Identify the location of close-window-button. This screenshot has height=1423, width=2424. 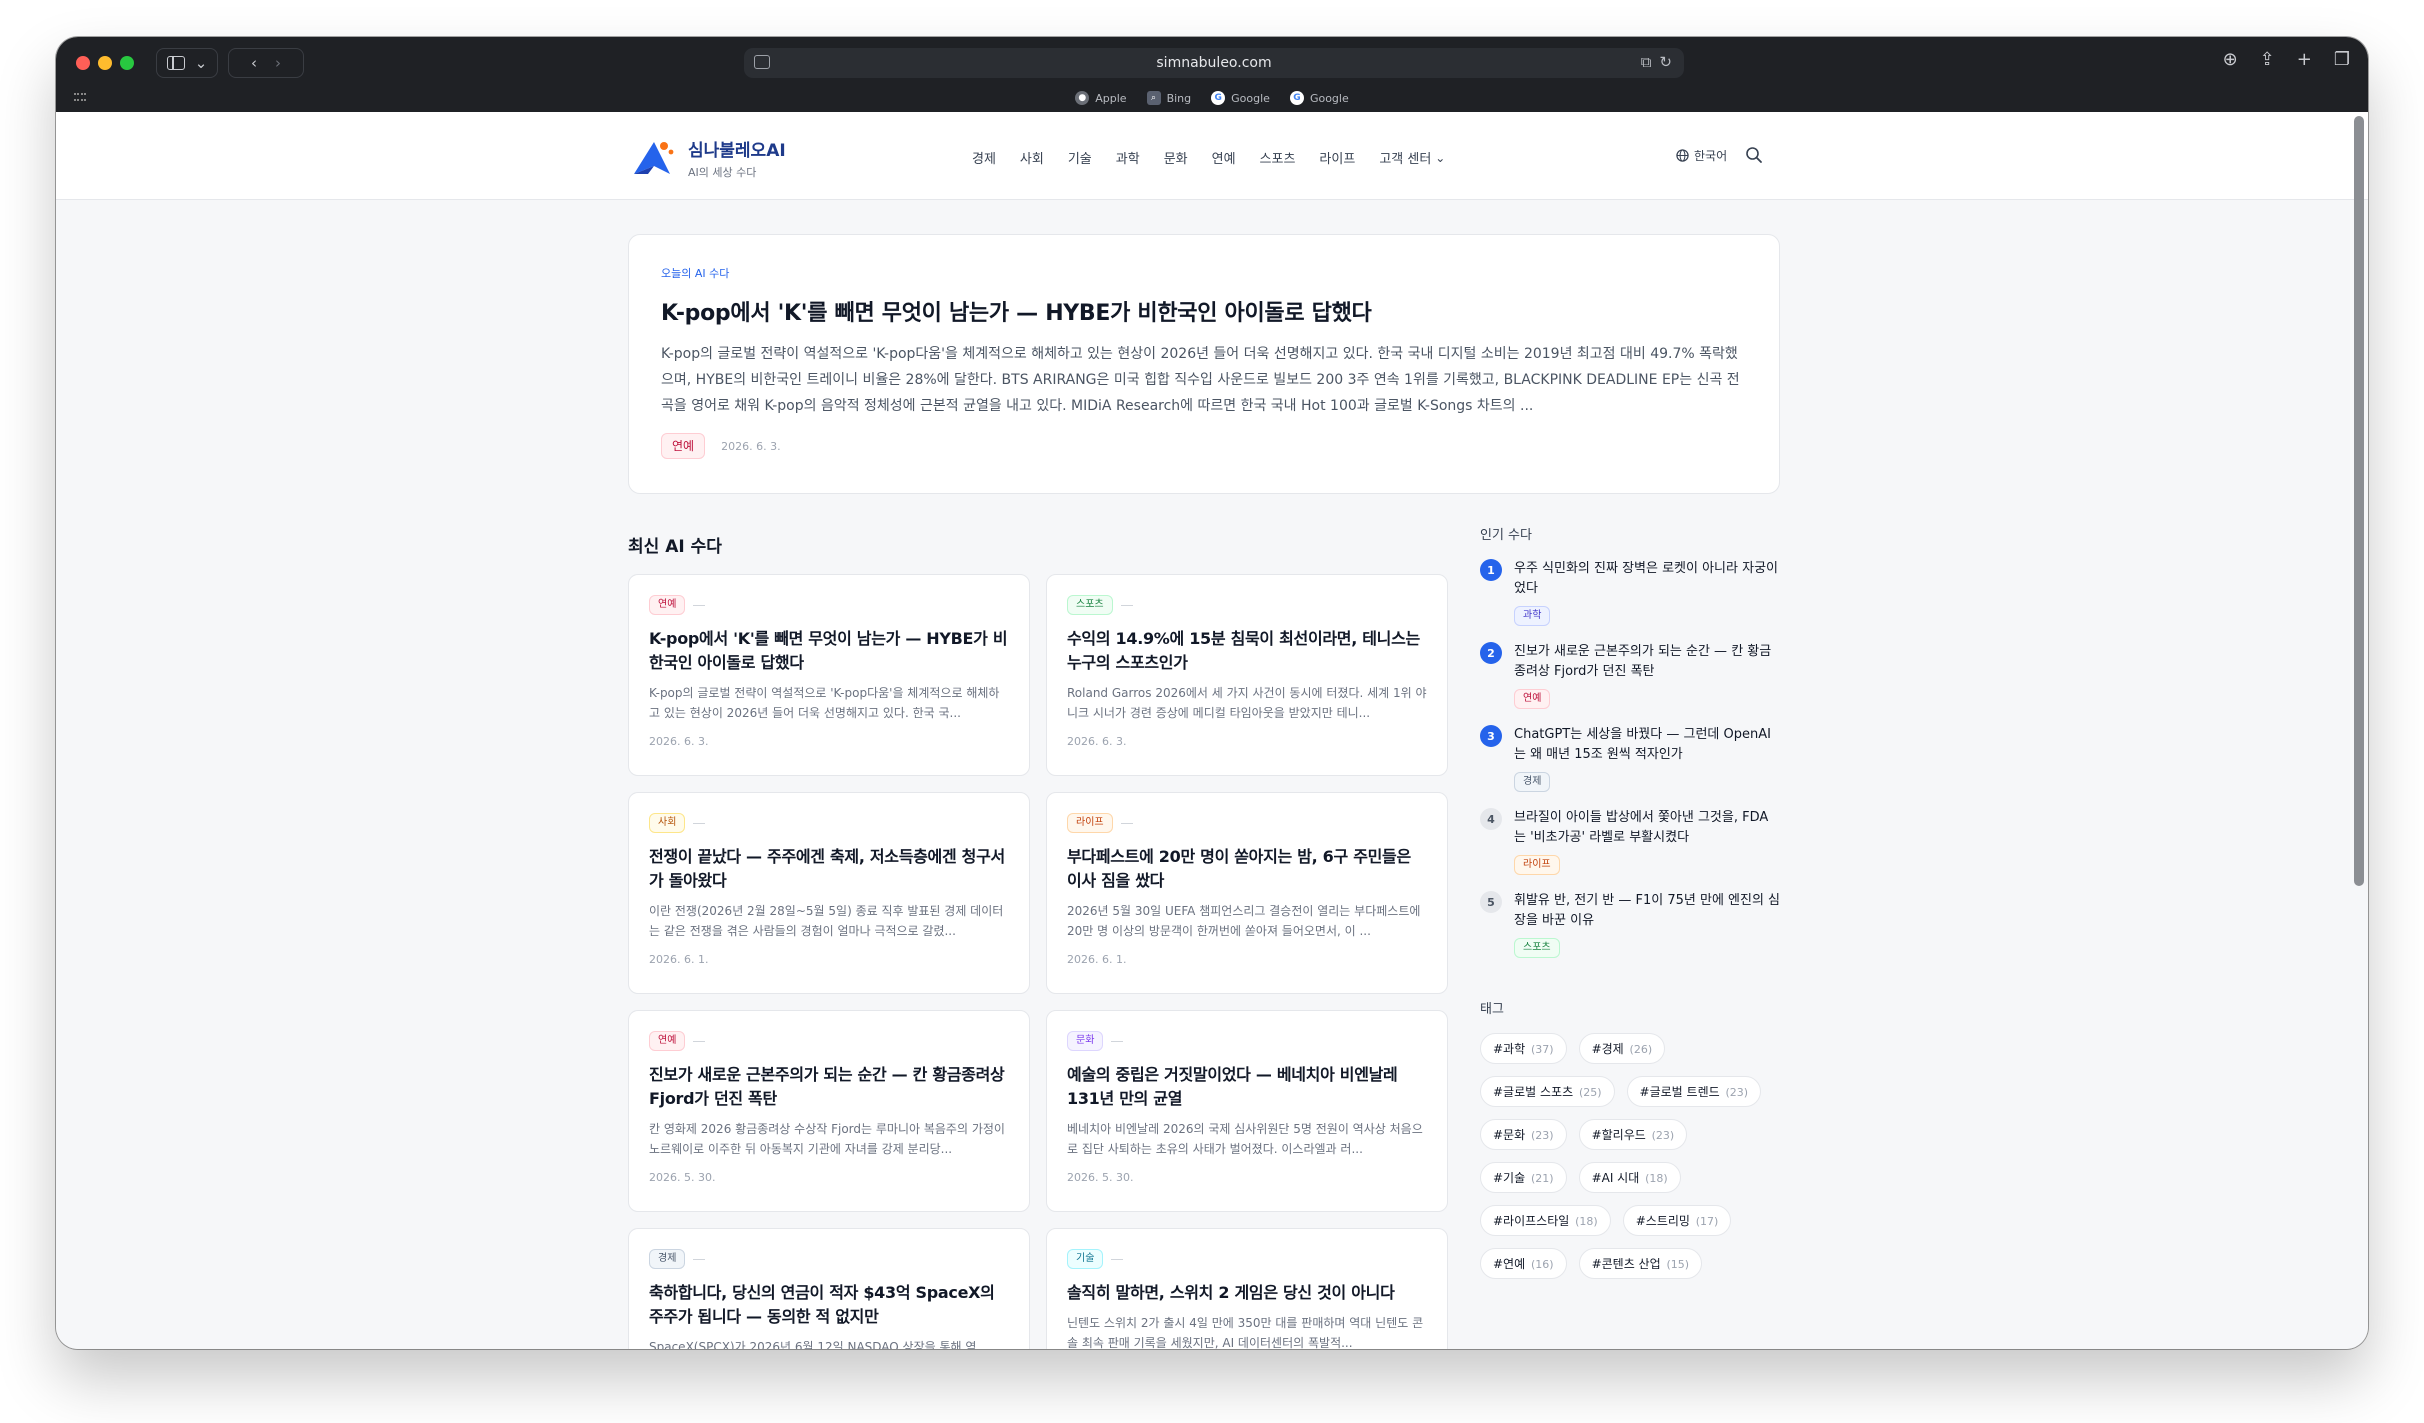
(83, 63).